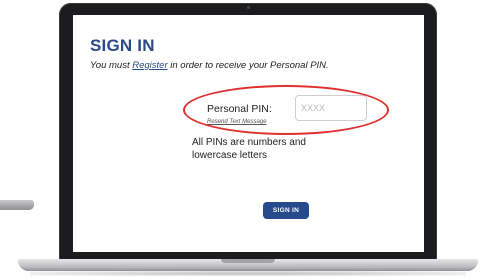 The height and width of the screenshot is (280, 495). What do you see at coordinates (331, 108) in the screenshot?
I see `personal-pin-input` at bounding box center [331, 108].